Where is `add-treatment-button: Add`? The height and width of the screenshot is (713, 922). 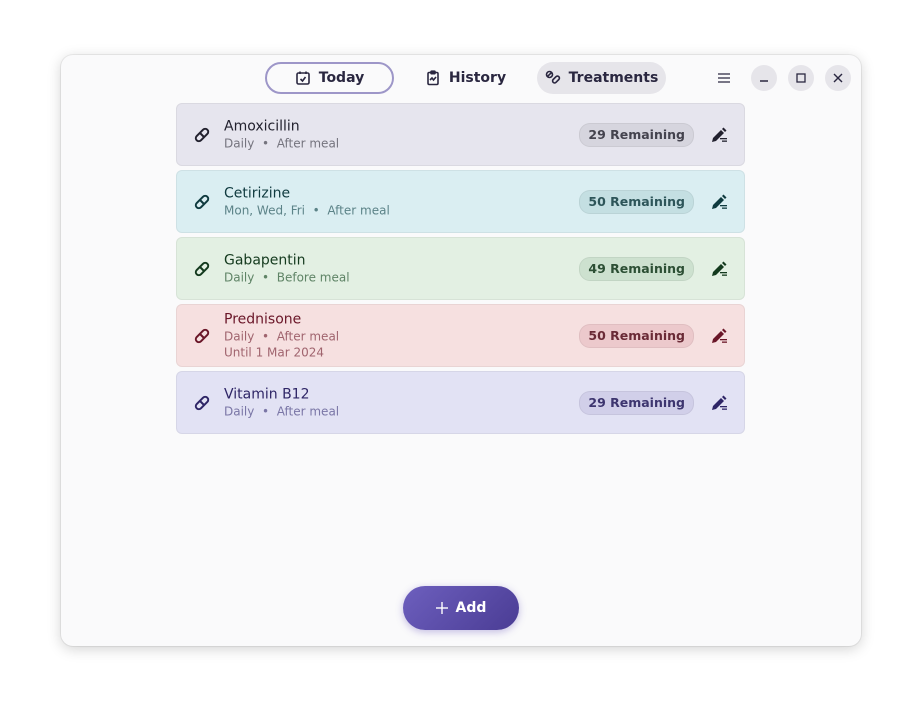
add-treatment-button: Add is located at coordinates (461, 608).